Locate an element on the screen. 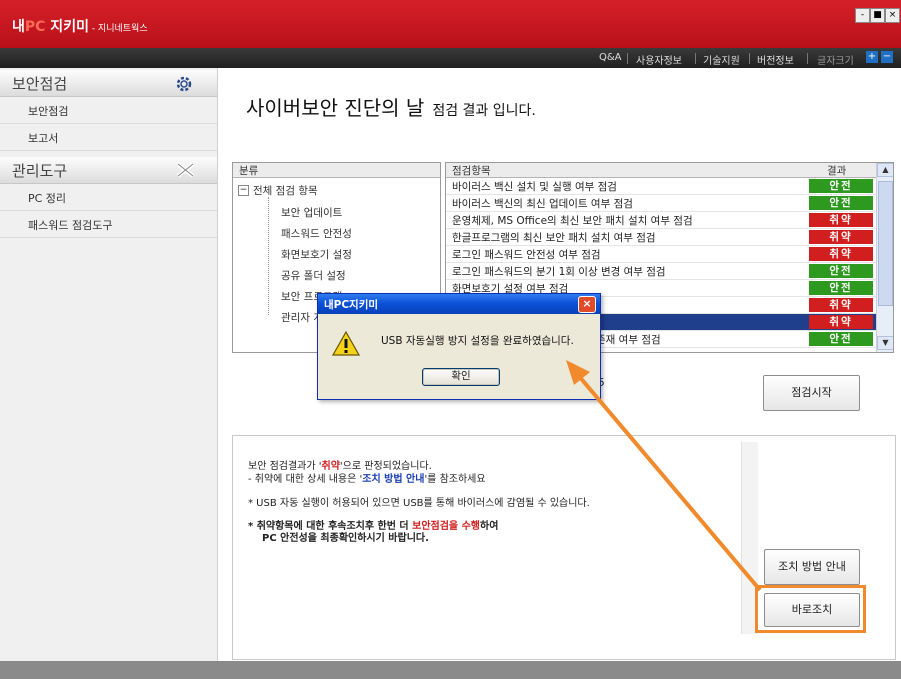 The image size is (901, 679). sidebar-section-label: 보안점검 is located at coordinates (40, 84).